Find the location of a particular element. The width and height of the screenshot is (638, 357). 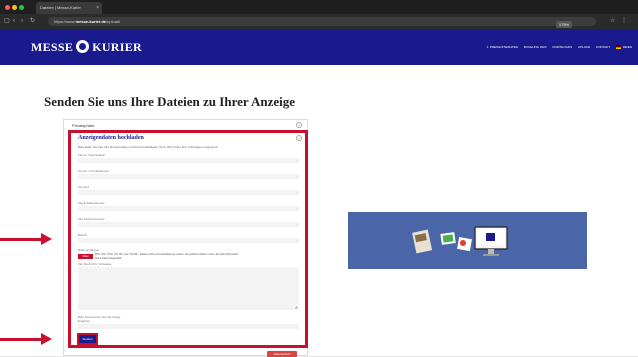

url-path: /upload/ is located at coordinates (113, 21).